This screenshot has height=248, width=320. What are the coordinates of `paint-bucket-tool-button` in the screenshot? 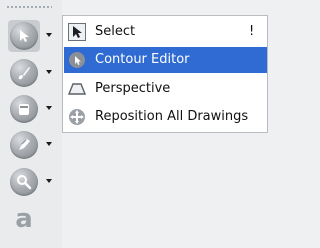 It's located at (31, 109).